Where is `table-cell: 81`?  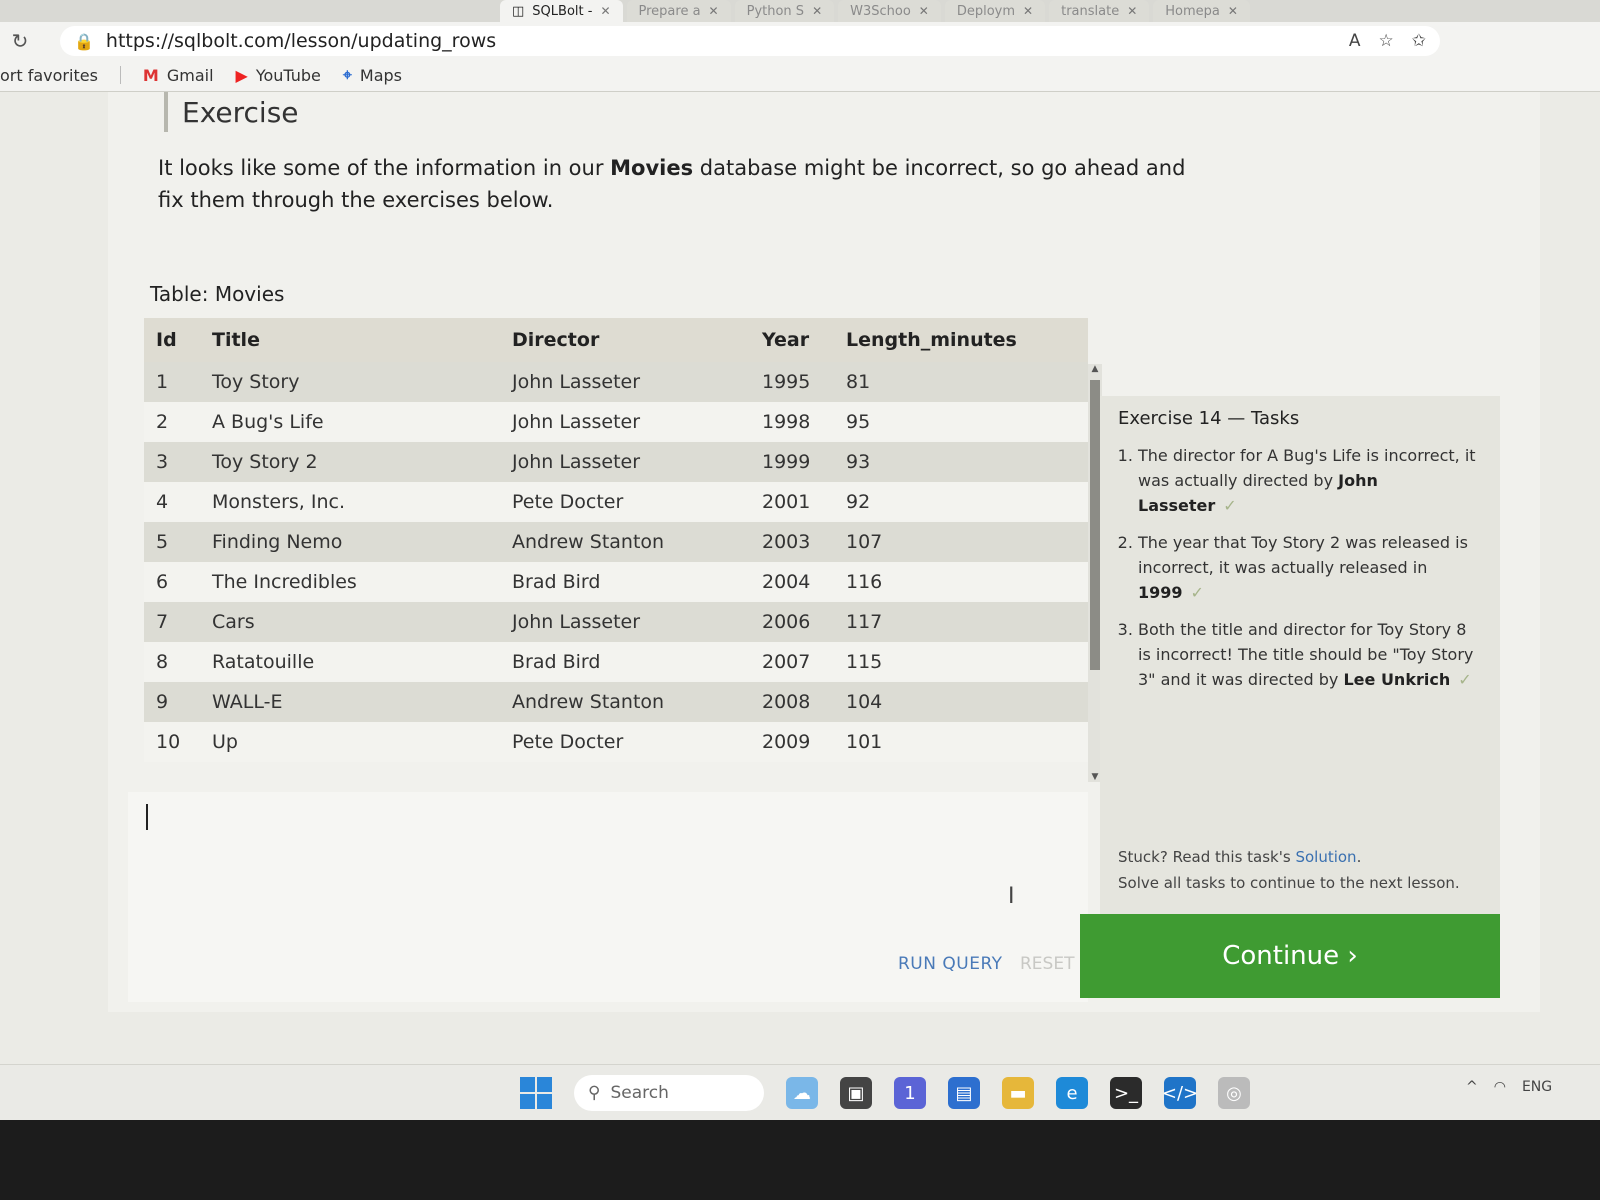 table-cell: 81 is located at coordinates (961, 382).